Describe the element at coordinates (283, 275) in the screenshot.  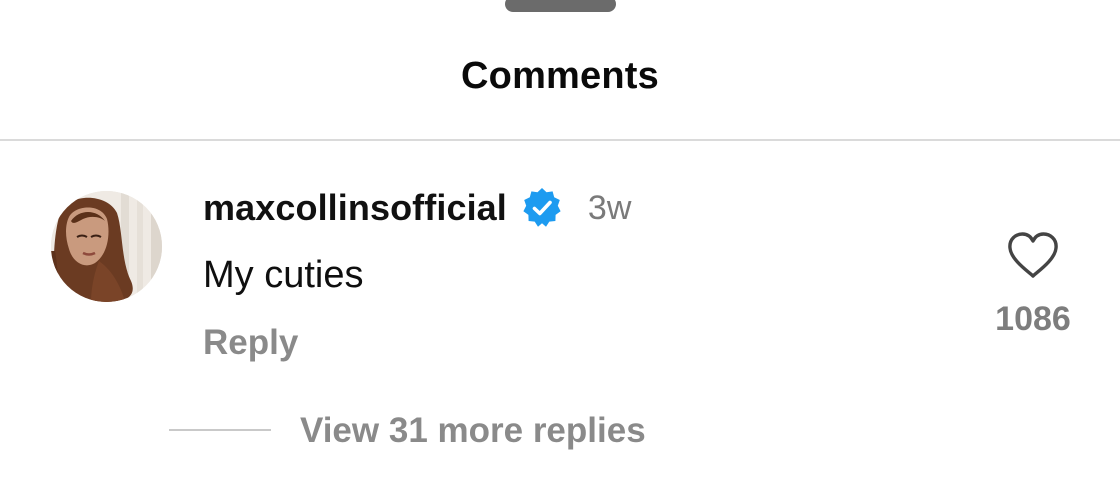
I see `comment-text: My cuties` at that location.